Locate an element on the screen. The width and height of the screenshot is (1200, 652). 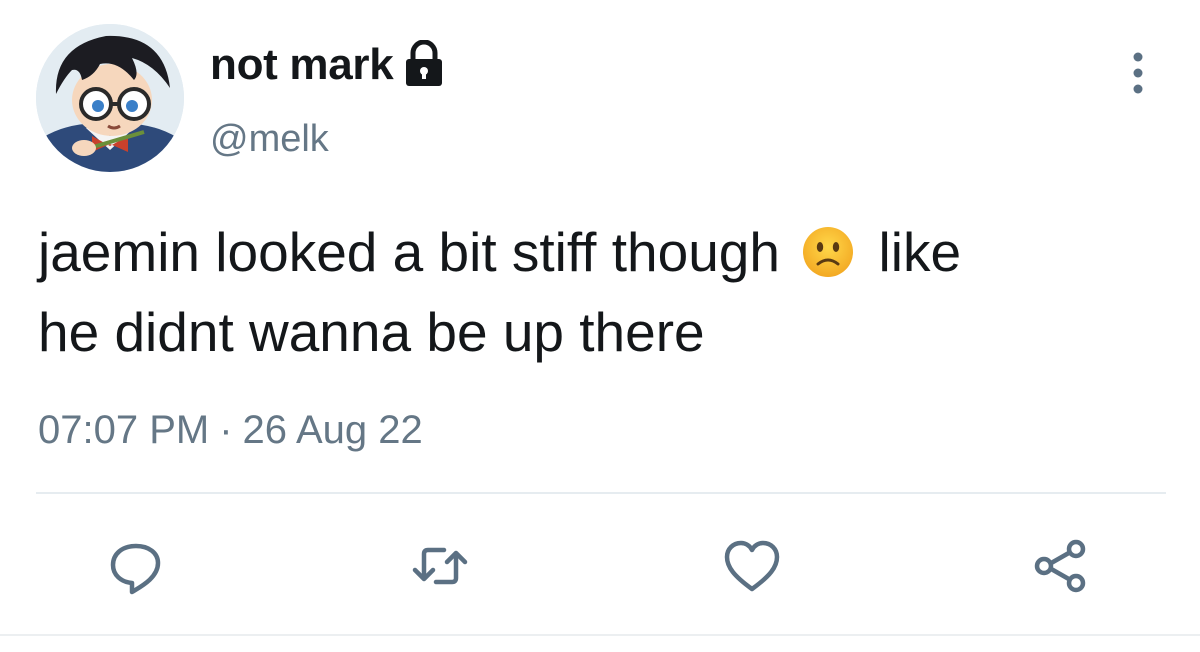
share-icon is located at coordinates (1060, 566).